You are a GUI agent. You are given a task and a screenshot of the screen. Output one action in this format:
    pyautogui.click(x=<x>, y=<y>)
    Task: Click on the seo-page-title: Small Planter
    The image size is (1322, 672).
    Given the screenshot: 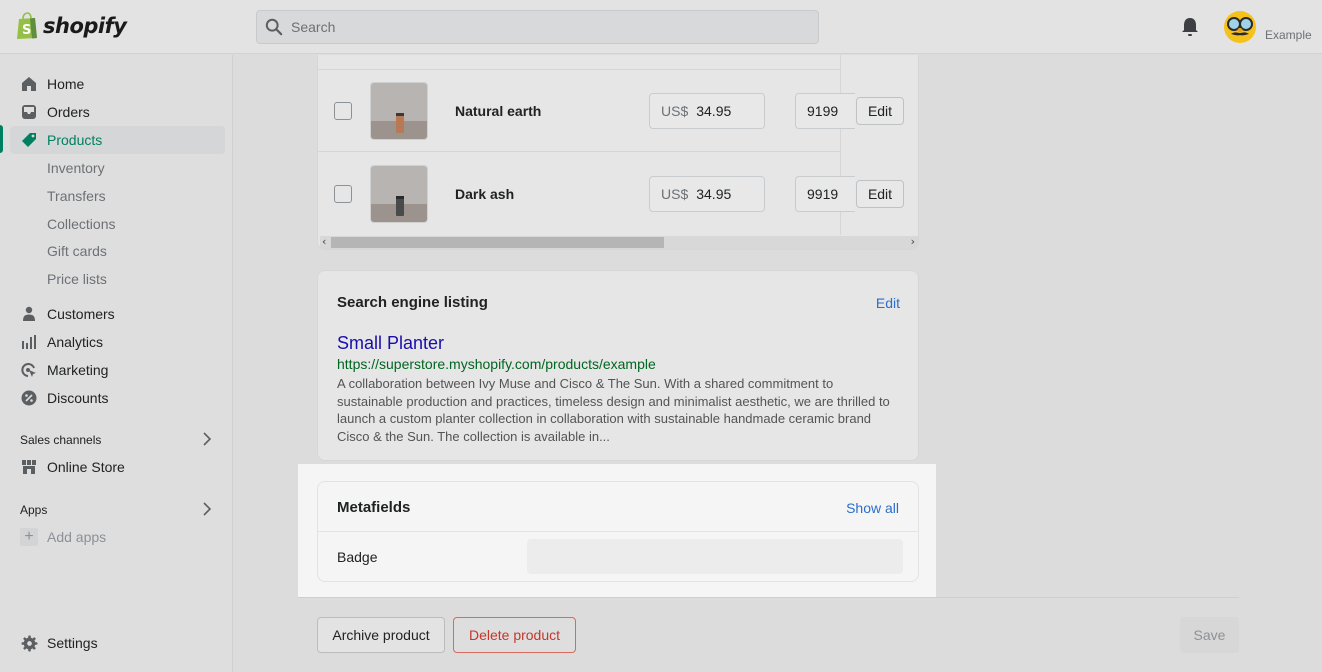 What is the action you would take?
    pyautogui.click(x=391, y=343)
    